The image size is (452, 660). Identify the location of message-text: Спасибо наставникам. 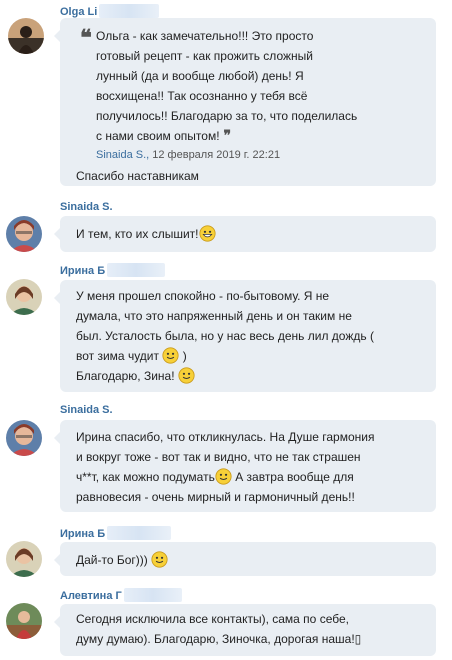
(137, 176).